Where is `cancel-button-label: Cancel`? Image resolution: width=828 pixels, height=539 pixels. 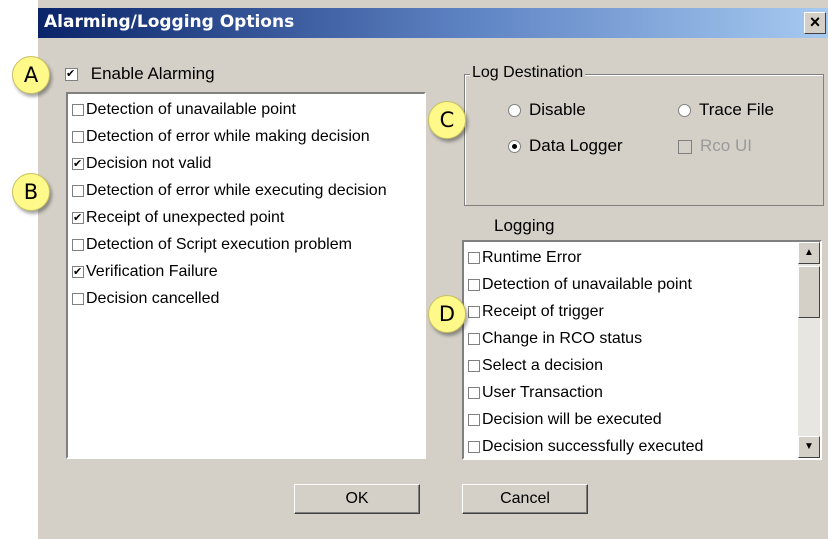 cancel-button-label: Cancel is located at coordinates (525, 498).